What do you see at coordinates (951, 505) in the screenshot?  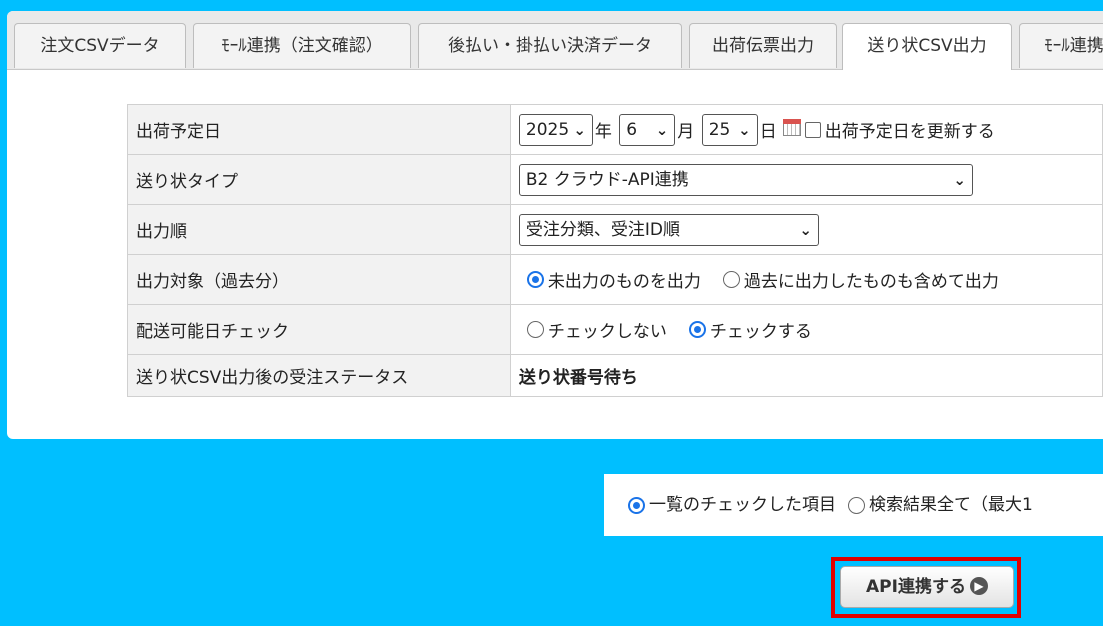 I see `radio-all-results-label: 検索結果全て（最大1` at bounding box center [951, 505].